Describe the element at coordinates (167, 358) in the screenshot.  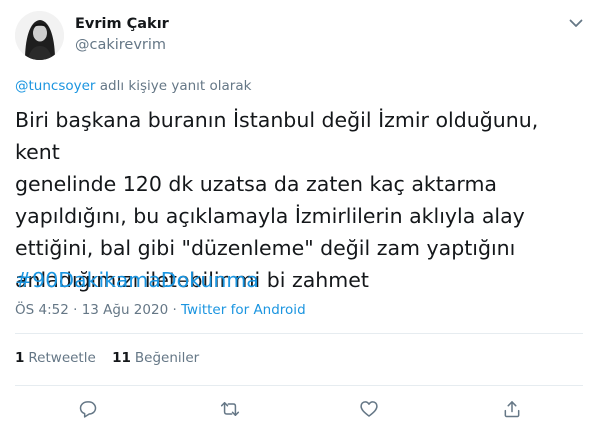
I see `likes-label: Beğeniler` at that location.